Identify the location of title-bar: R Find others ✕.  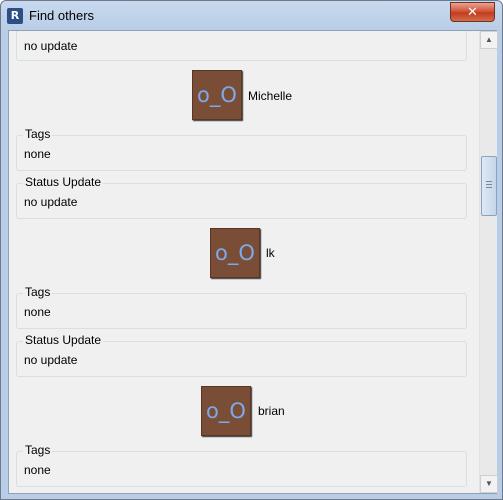
(251, 15).